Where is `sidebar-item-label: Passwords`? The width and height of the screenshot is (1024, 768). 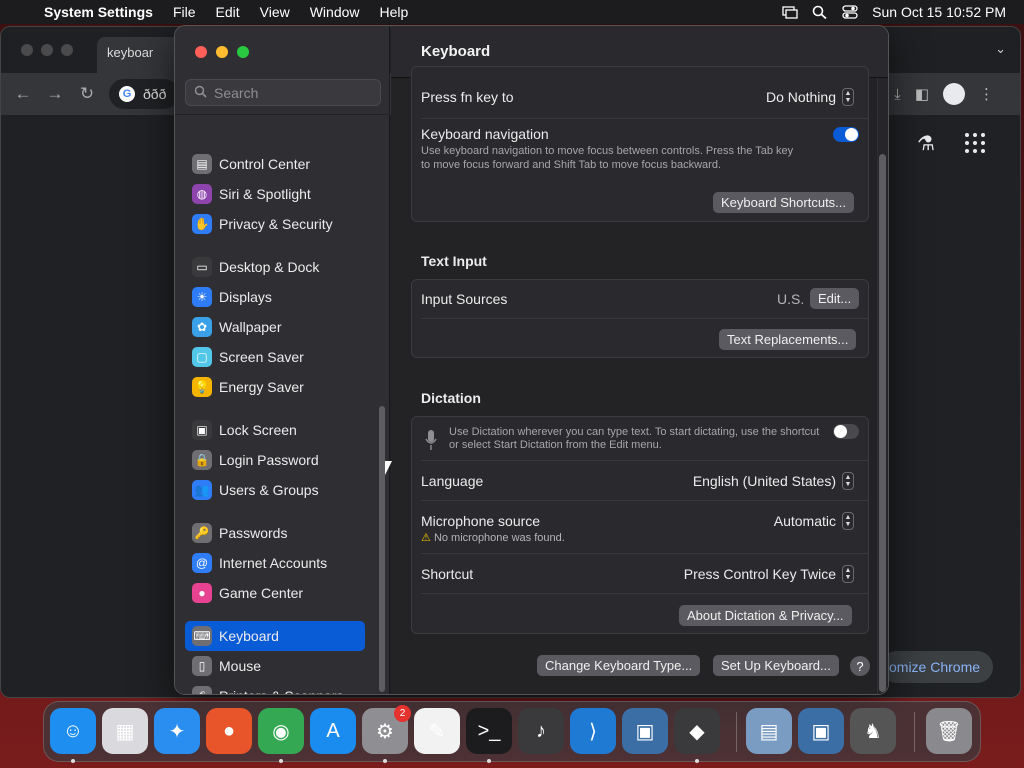
sidebar-item-label: Passwords is located at coordinates (253, 533).